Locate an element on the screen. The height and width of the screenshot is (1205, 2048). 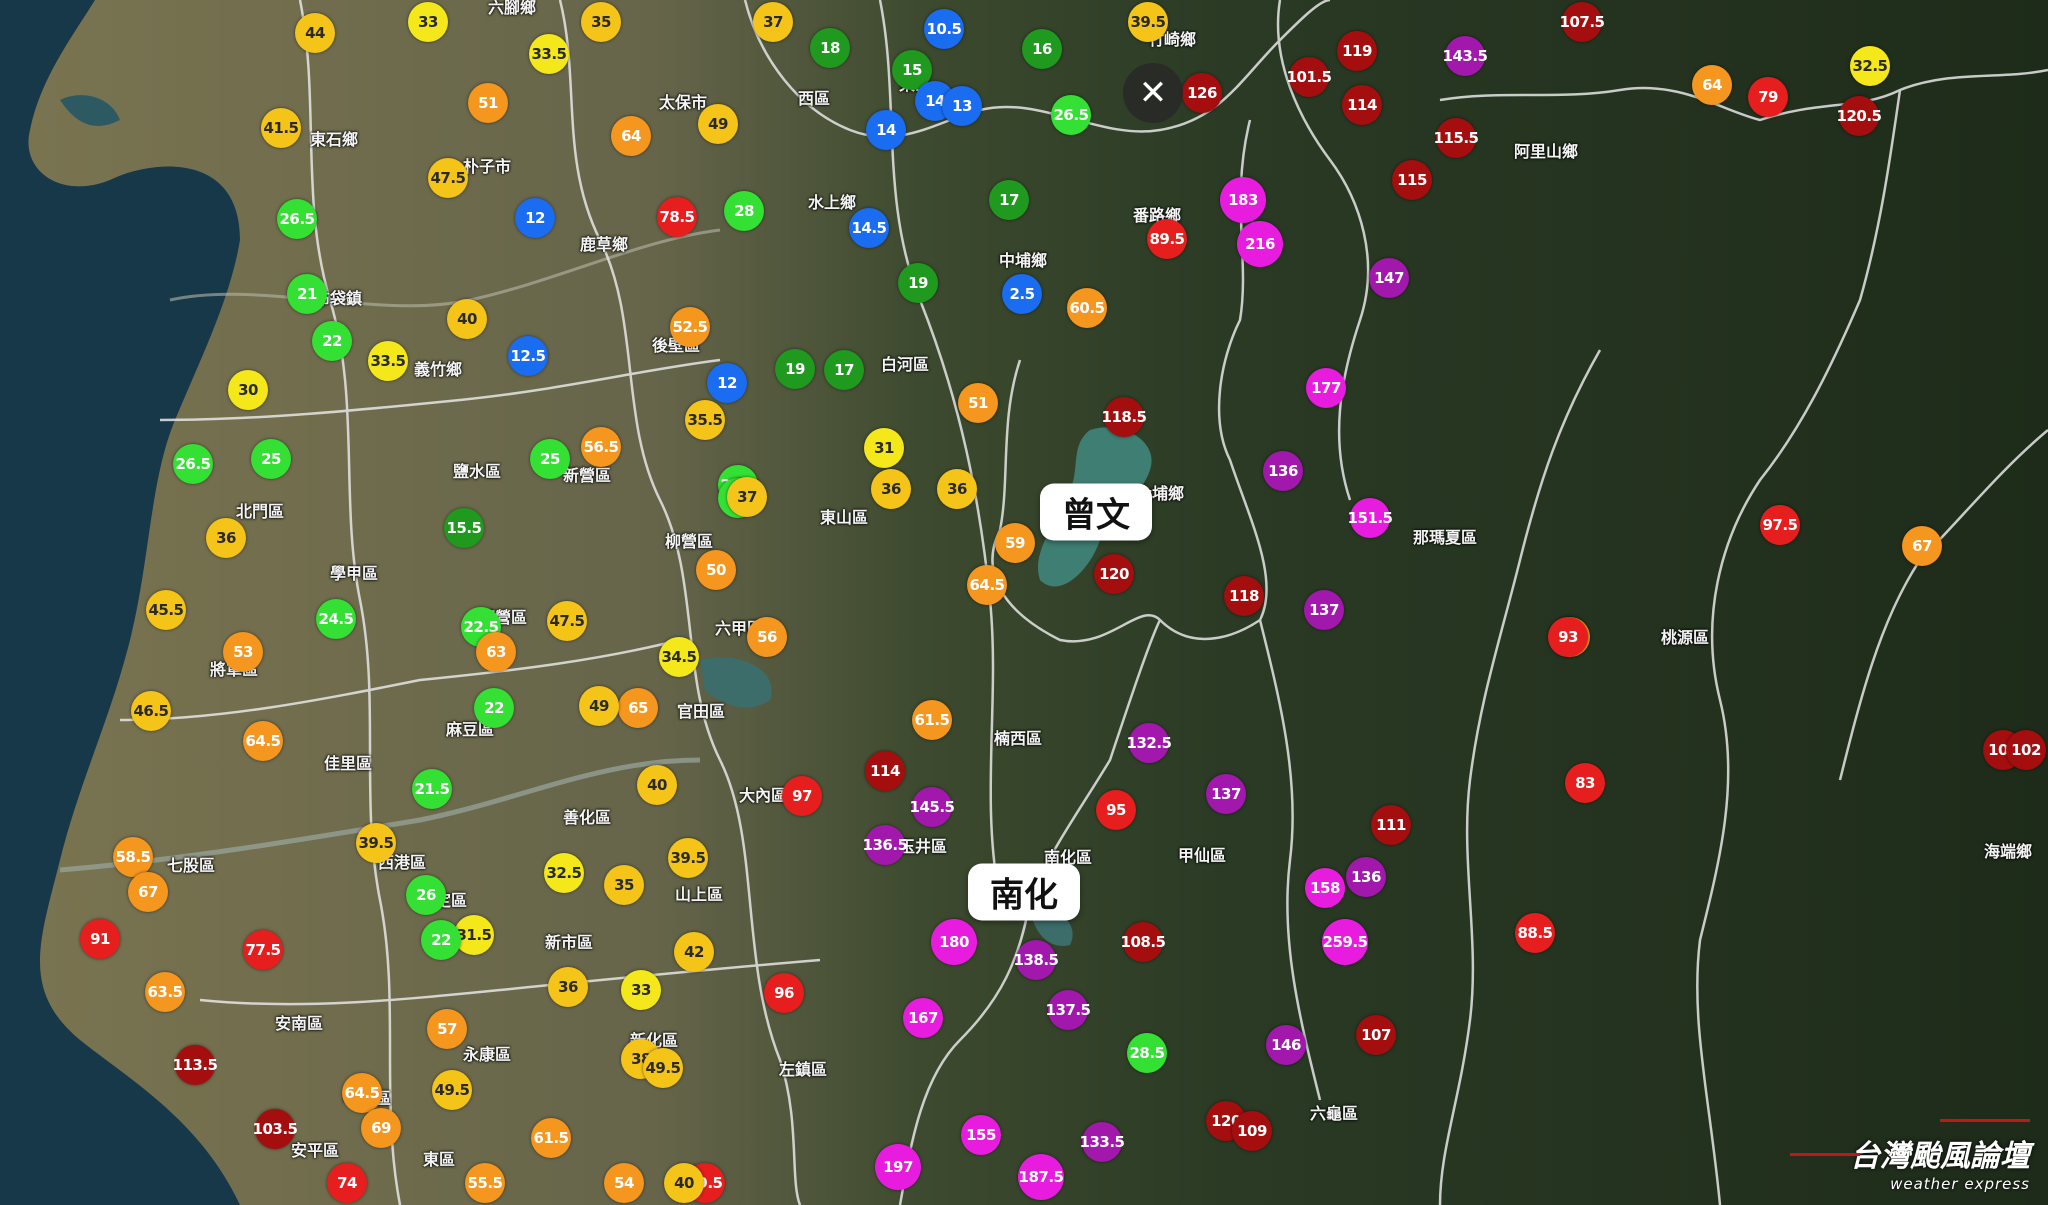
rainfall-marker: 32.5 is located at coordinates (564, 873).